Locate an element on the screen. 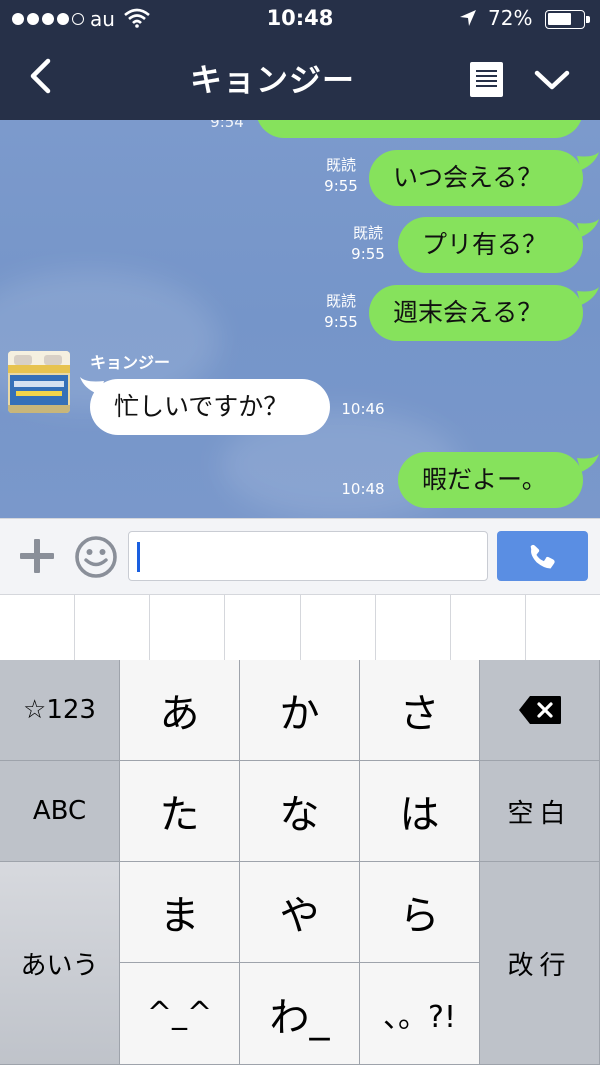  key-label: さ is located at coordinates (419, 714).